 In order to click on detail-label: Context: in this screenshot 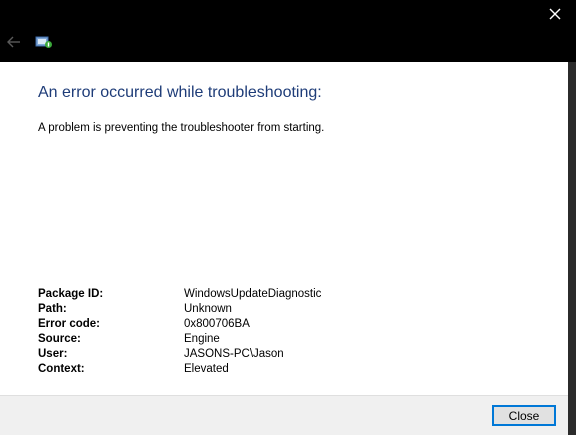, I will do `click(61, 369)`.